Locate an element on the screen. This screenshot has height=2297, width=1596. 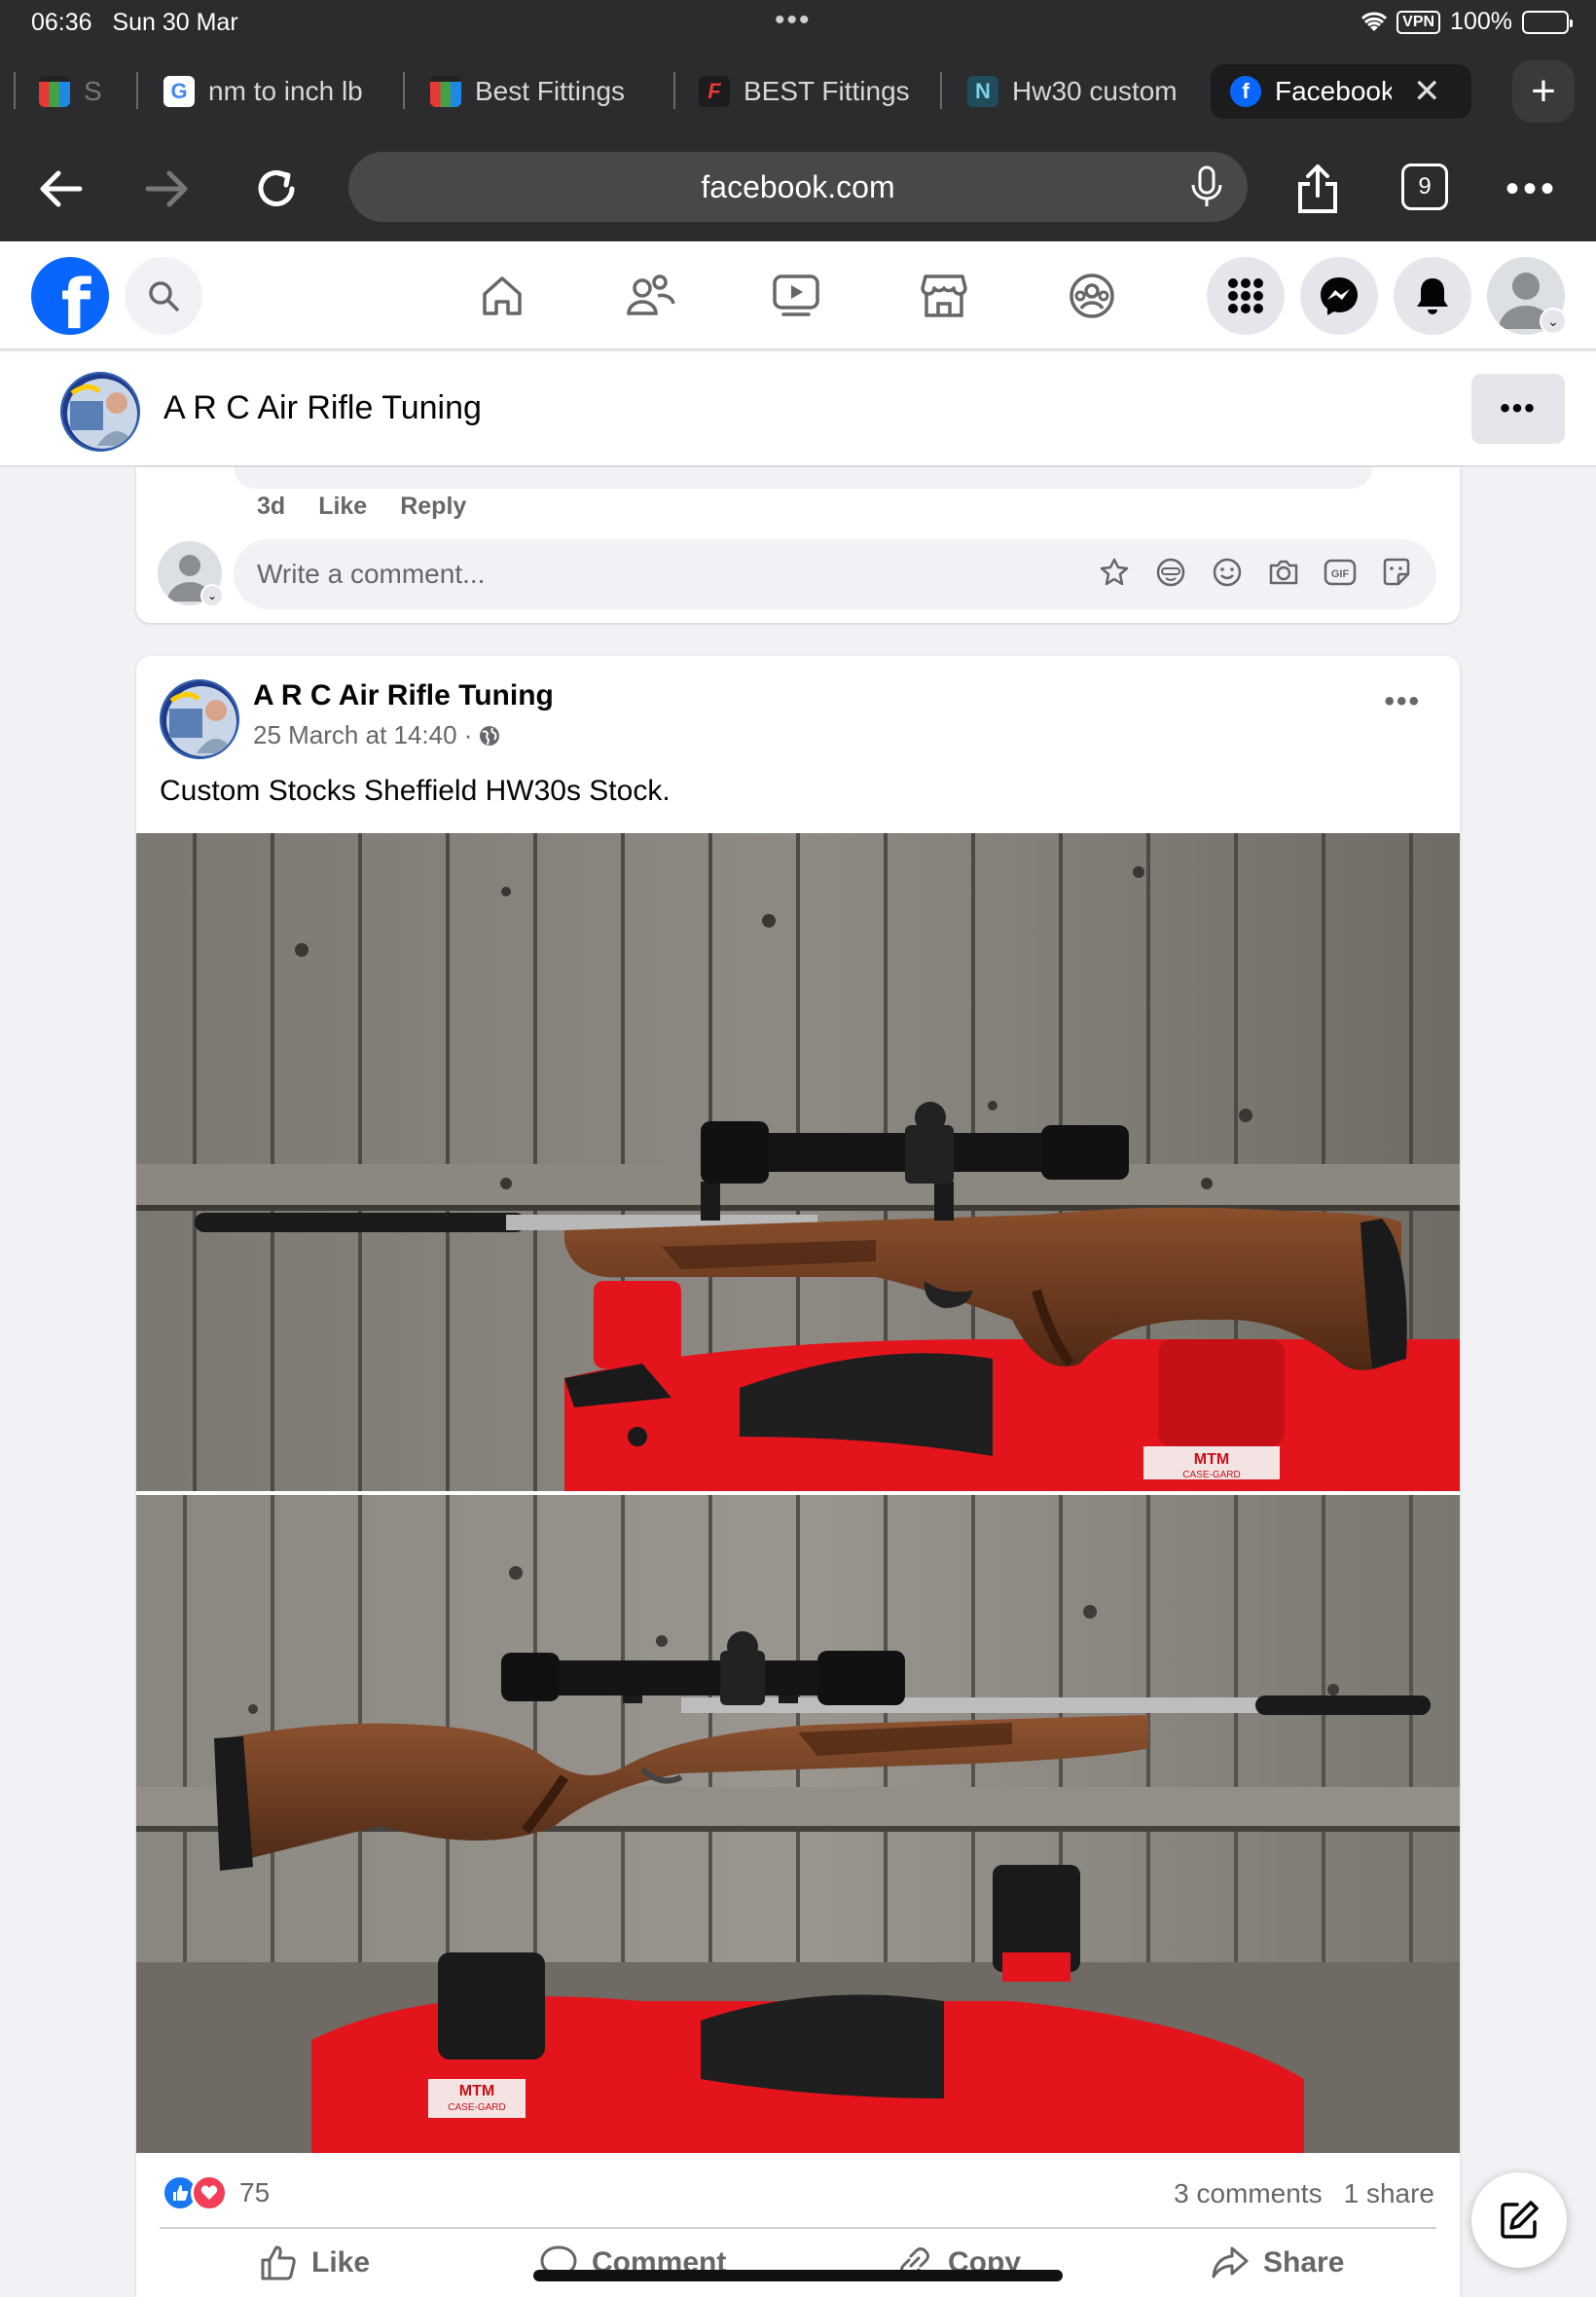
status-time: 06:36 Sun 30 Mar is located at coordinates (134, 22).